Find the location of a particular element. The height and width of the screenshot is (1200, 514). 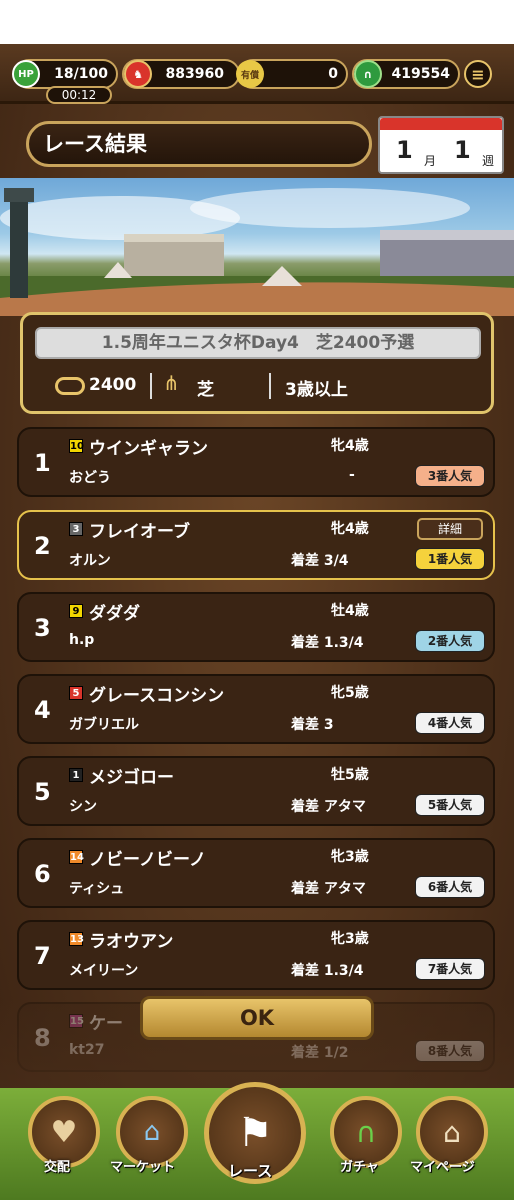

breeding-icon: ♥ is located at coordinates (64, 1132).